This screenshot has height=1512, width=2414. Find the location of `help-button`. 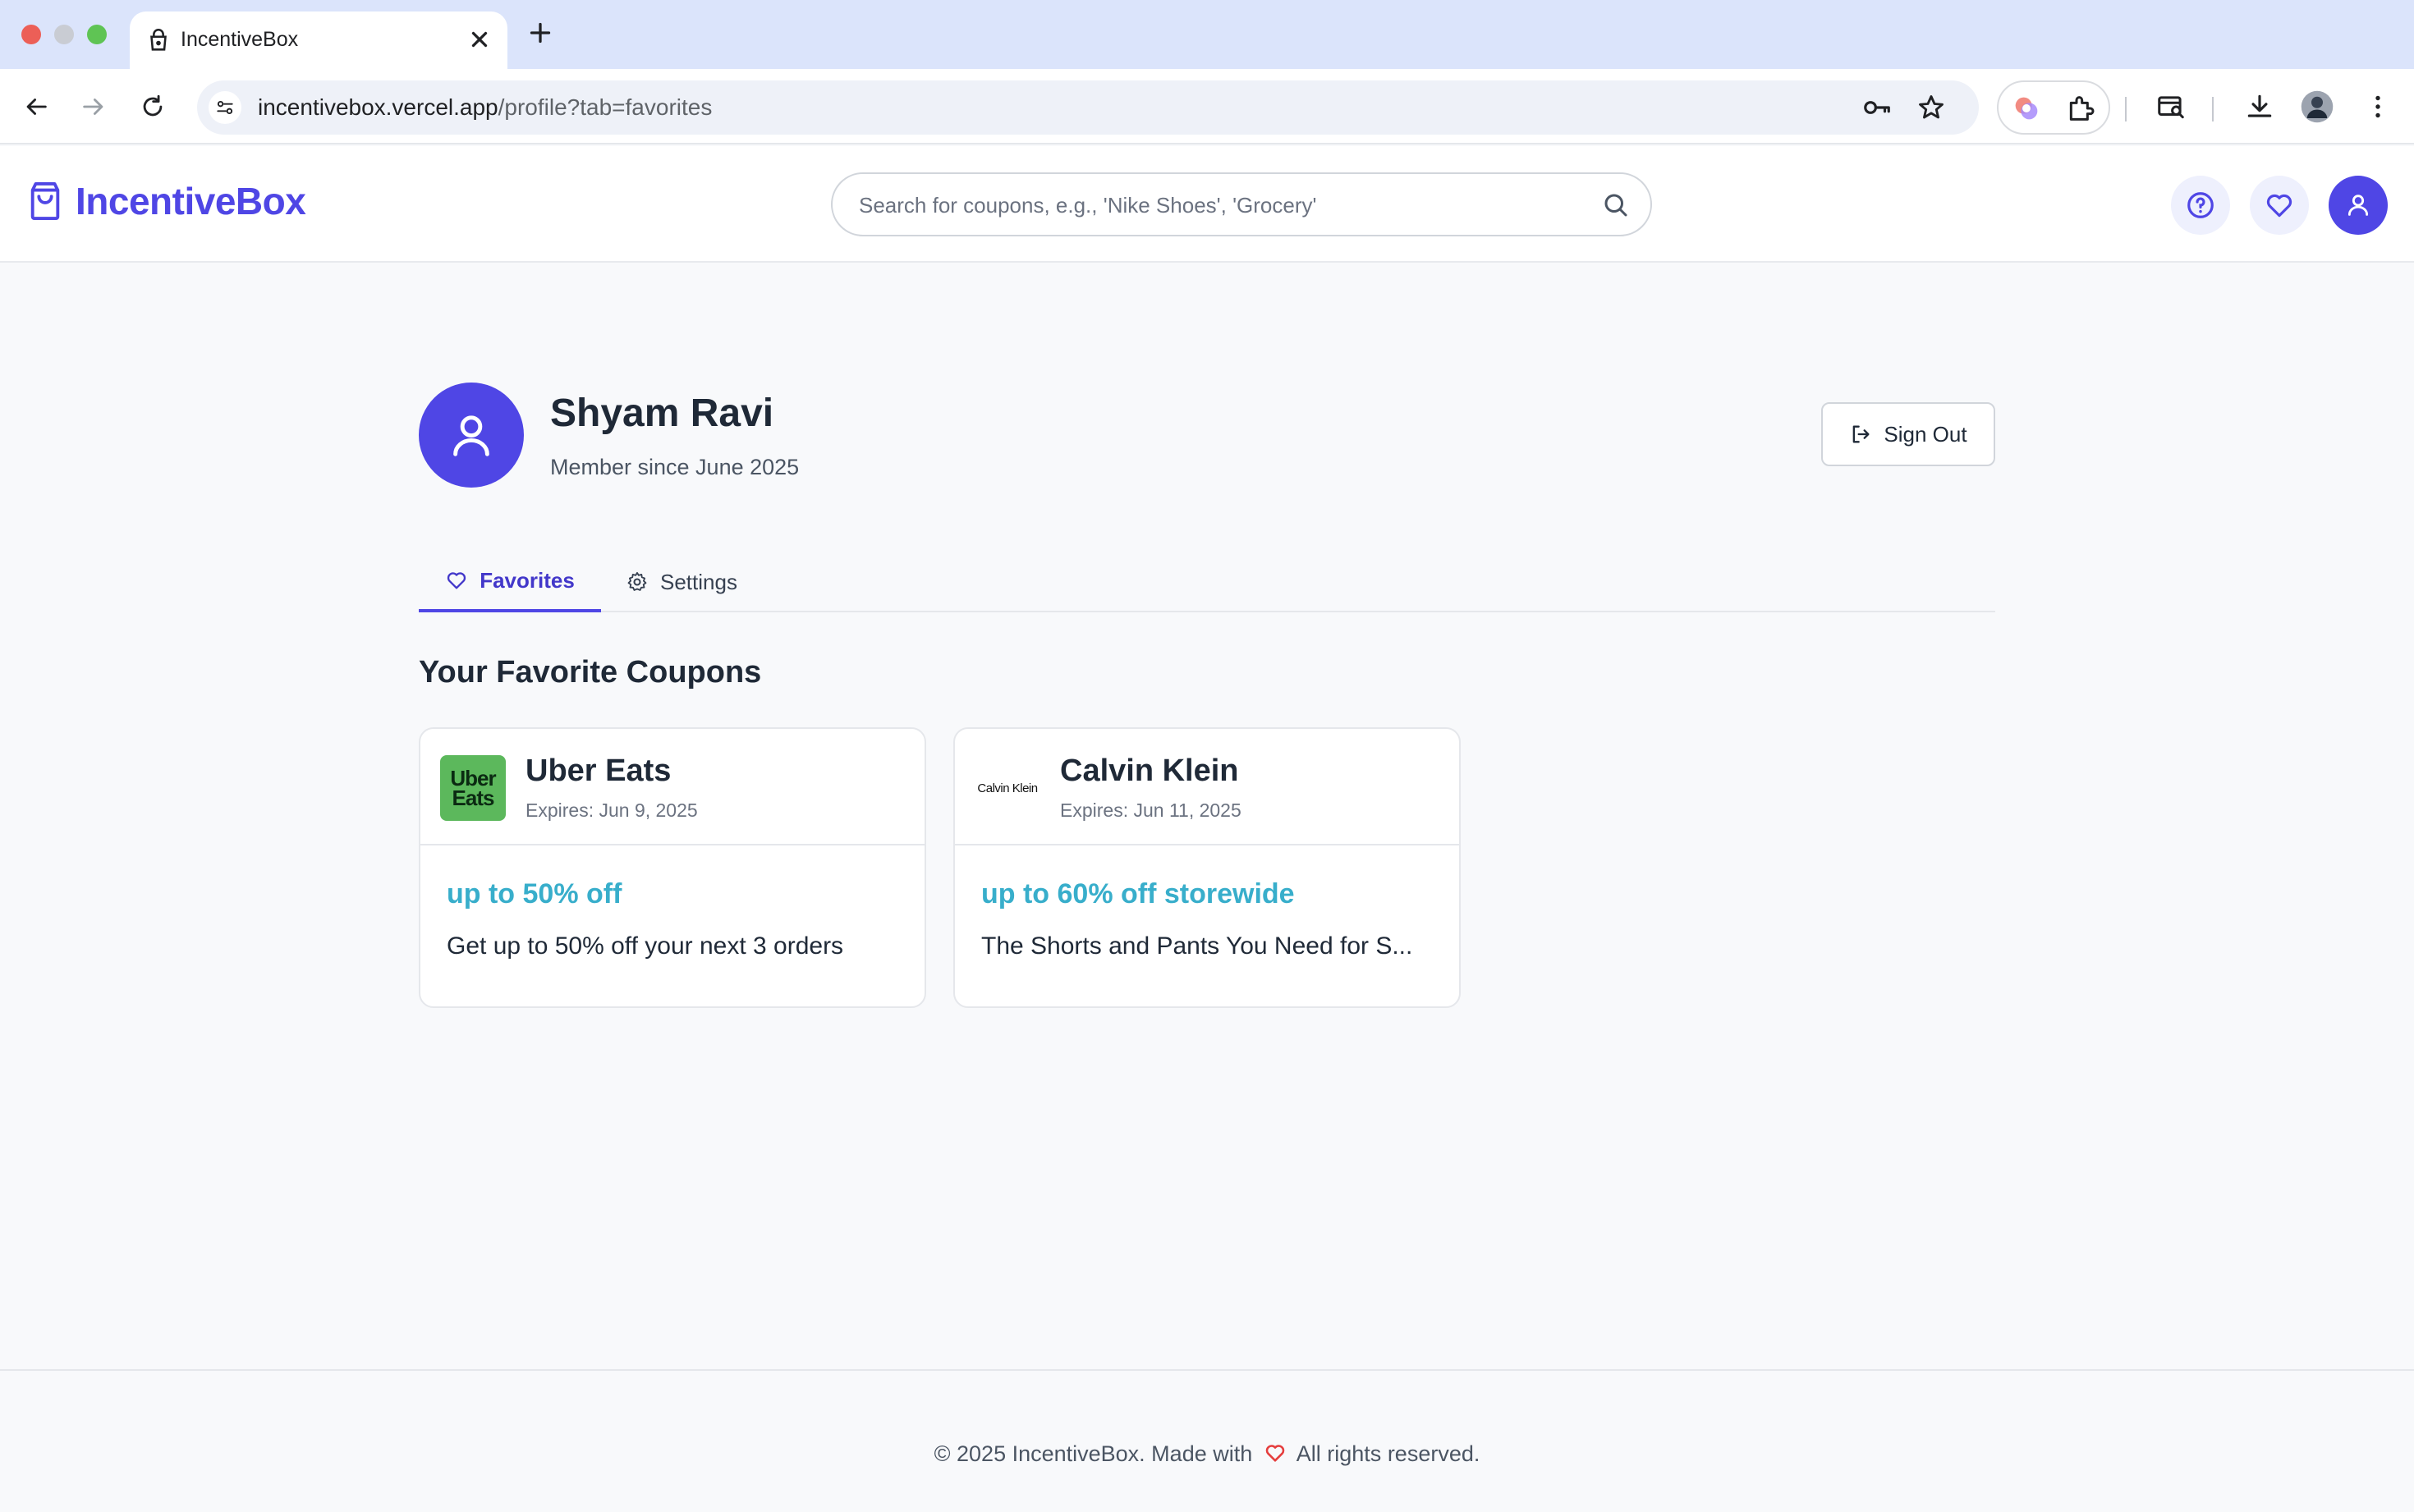

help-button is located at coordinates (2200, 205).